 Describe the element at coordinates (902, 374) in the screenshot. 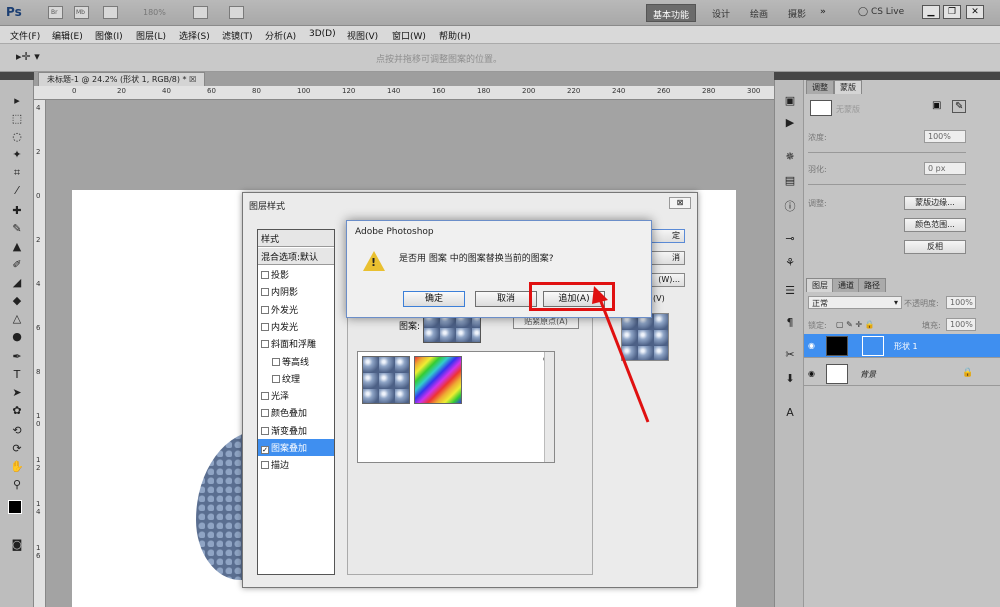

I see `layer-row: ◉ 背景 🔒` at that location.